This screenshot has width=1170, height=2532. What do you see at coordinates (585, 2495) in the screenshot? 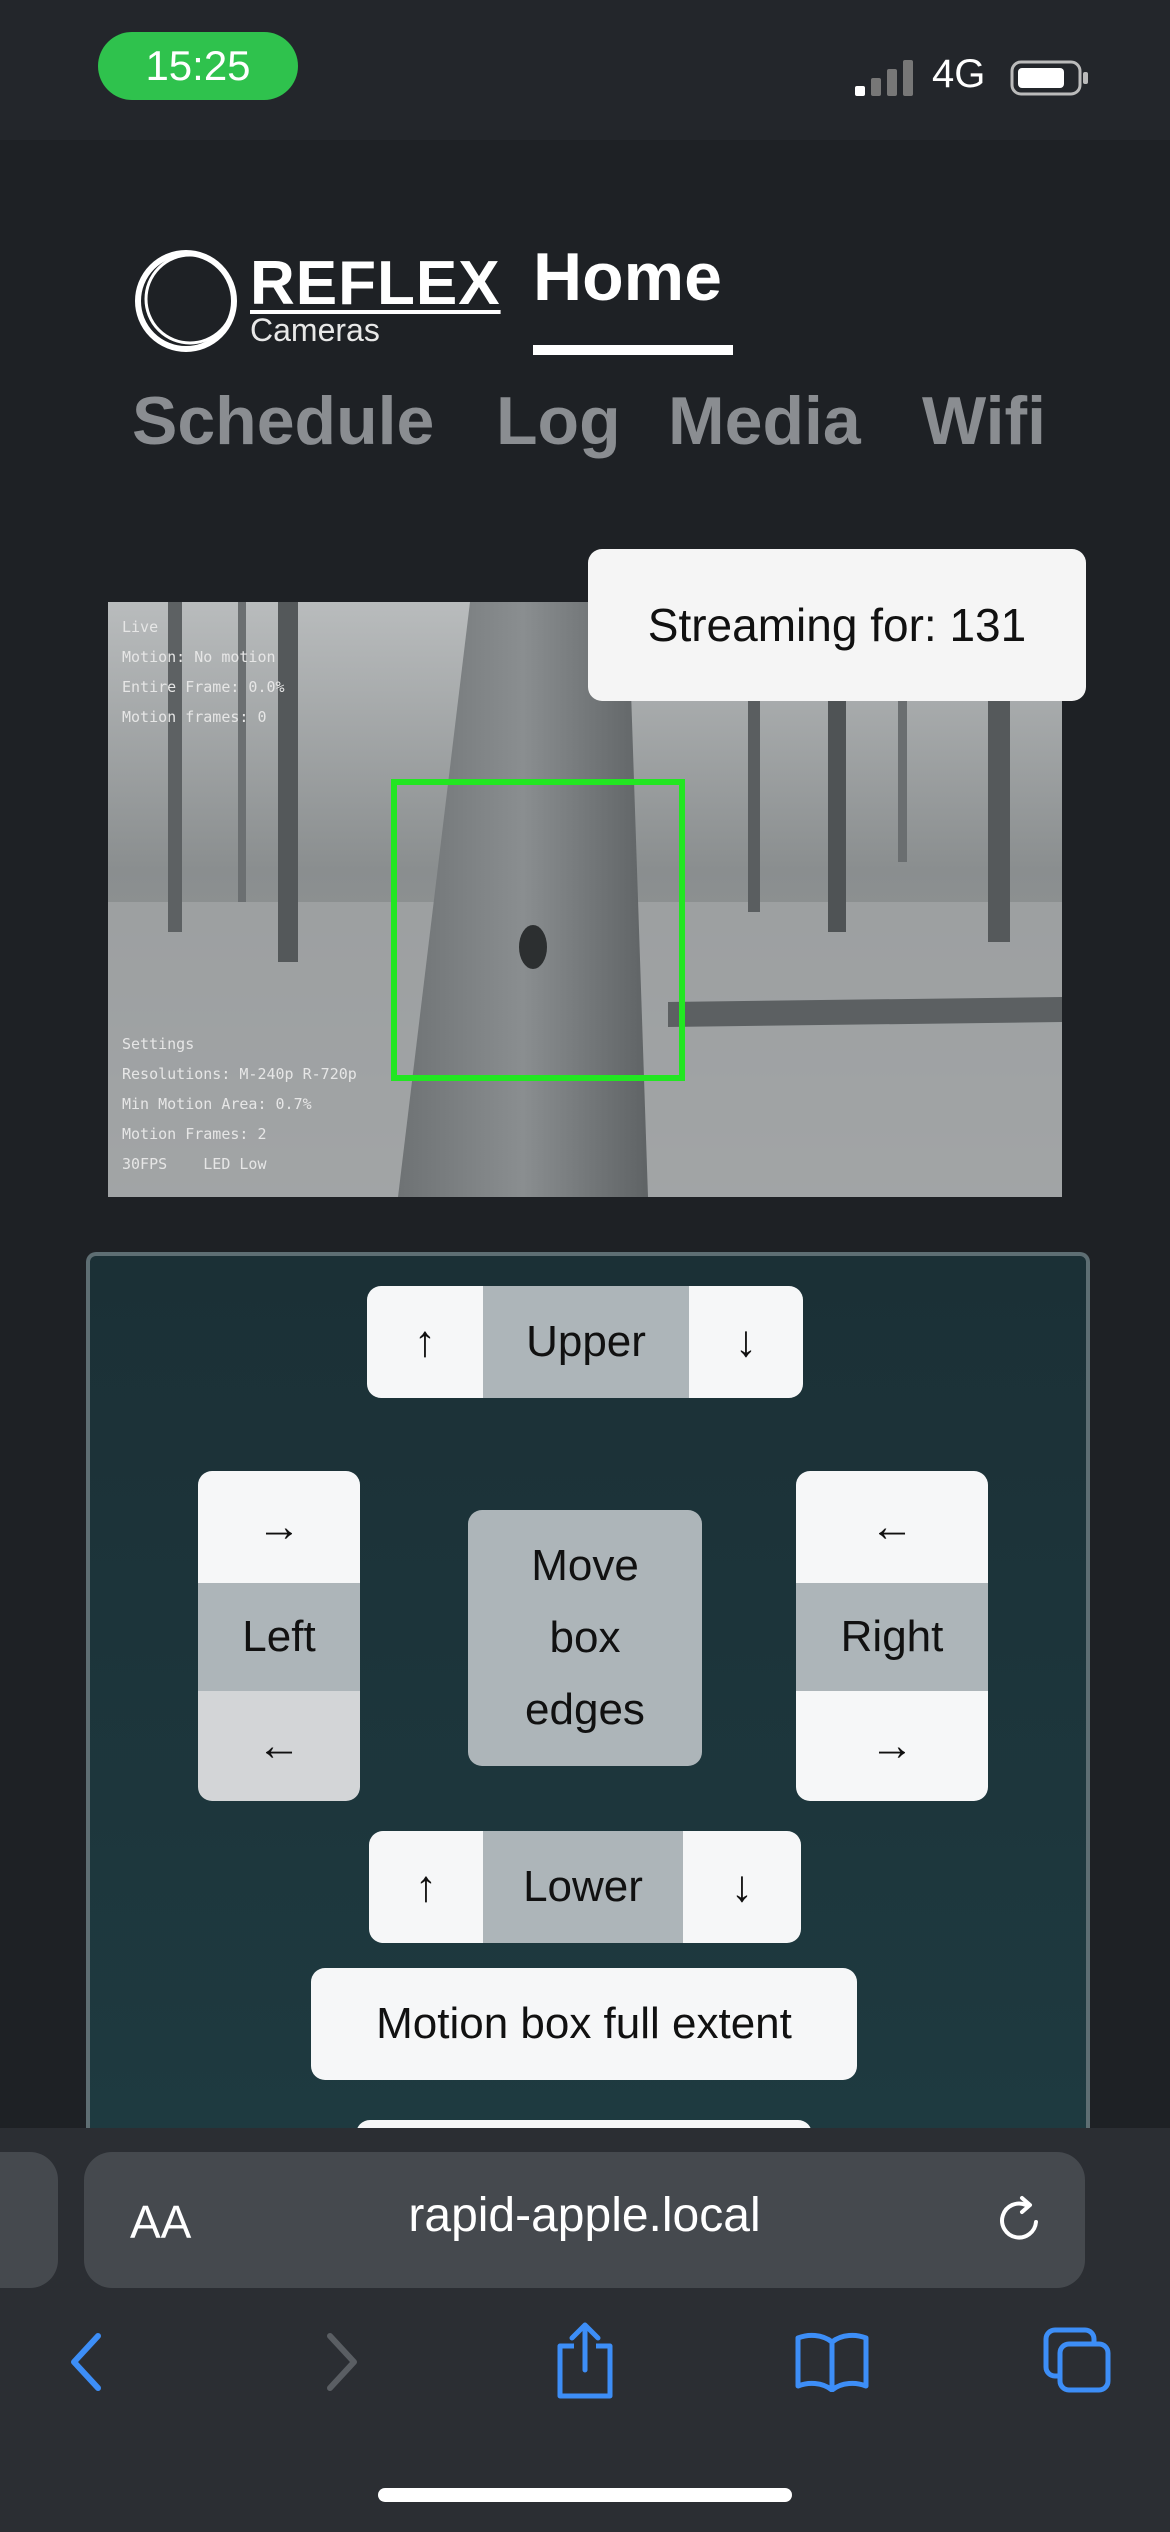
I see `home-indicator` at bounding box center [585, 2495].